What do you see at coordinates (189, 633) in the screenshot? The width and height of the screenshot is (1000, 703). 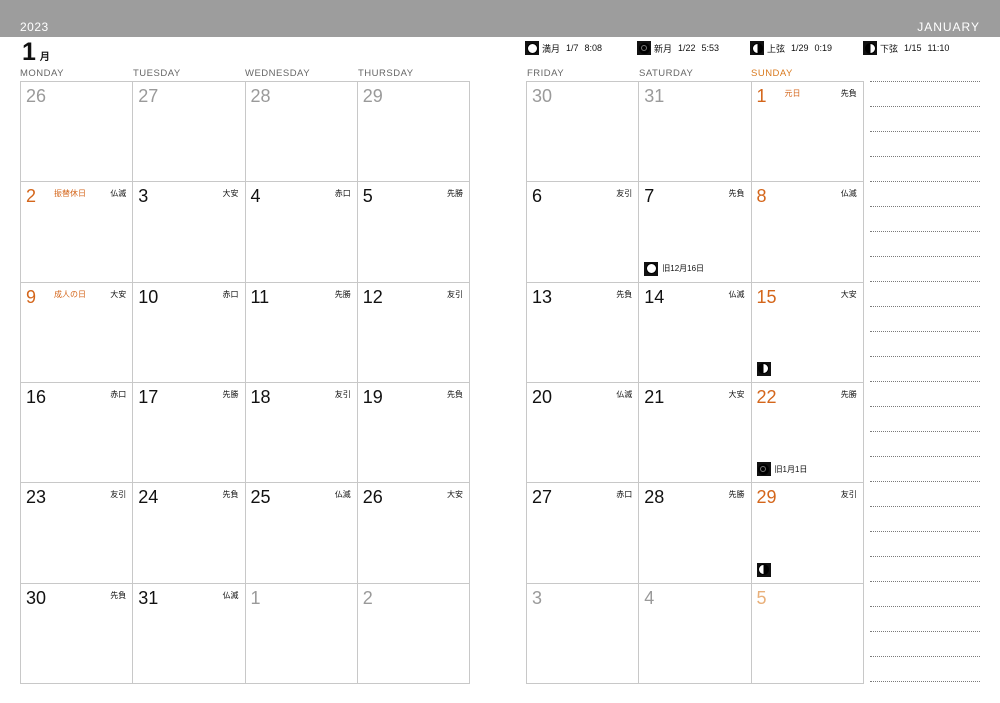 I see `day-cell: 31 仏滅` at bounding box center [189, 633].